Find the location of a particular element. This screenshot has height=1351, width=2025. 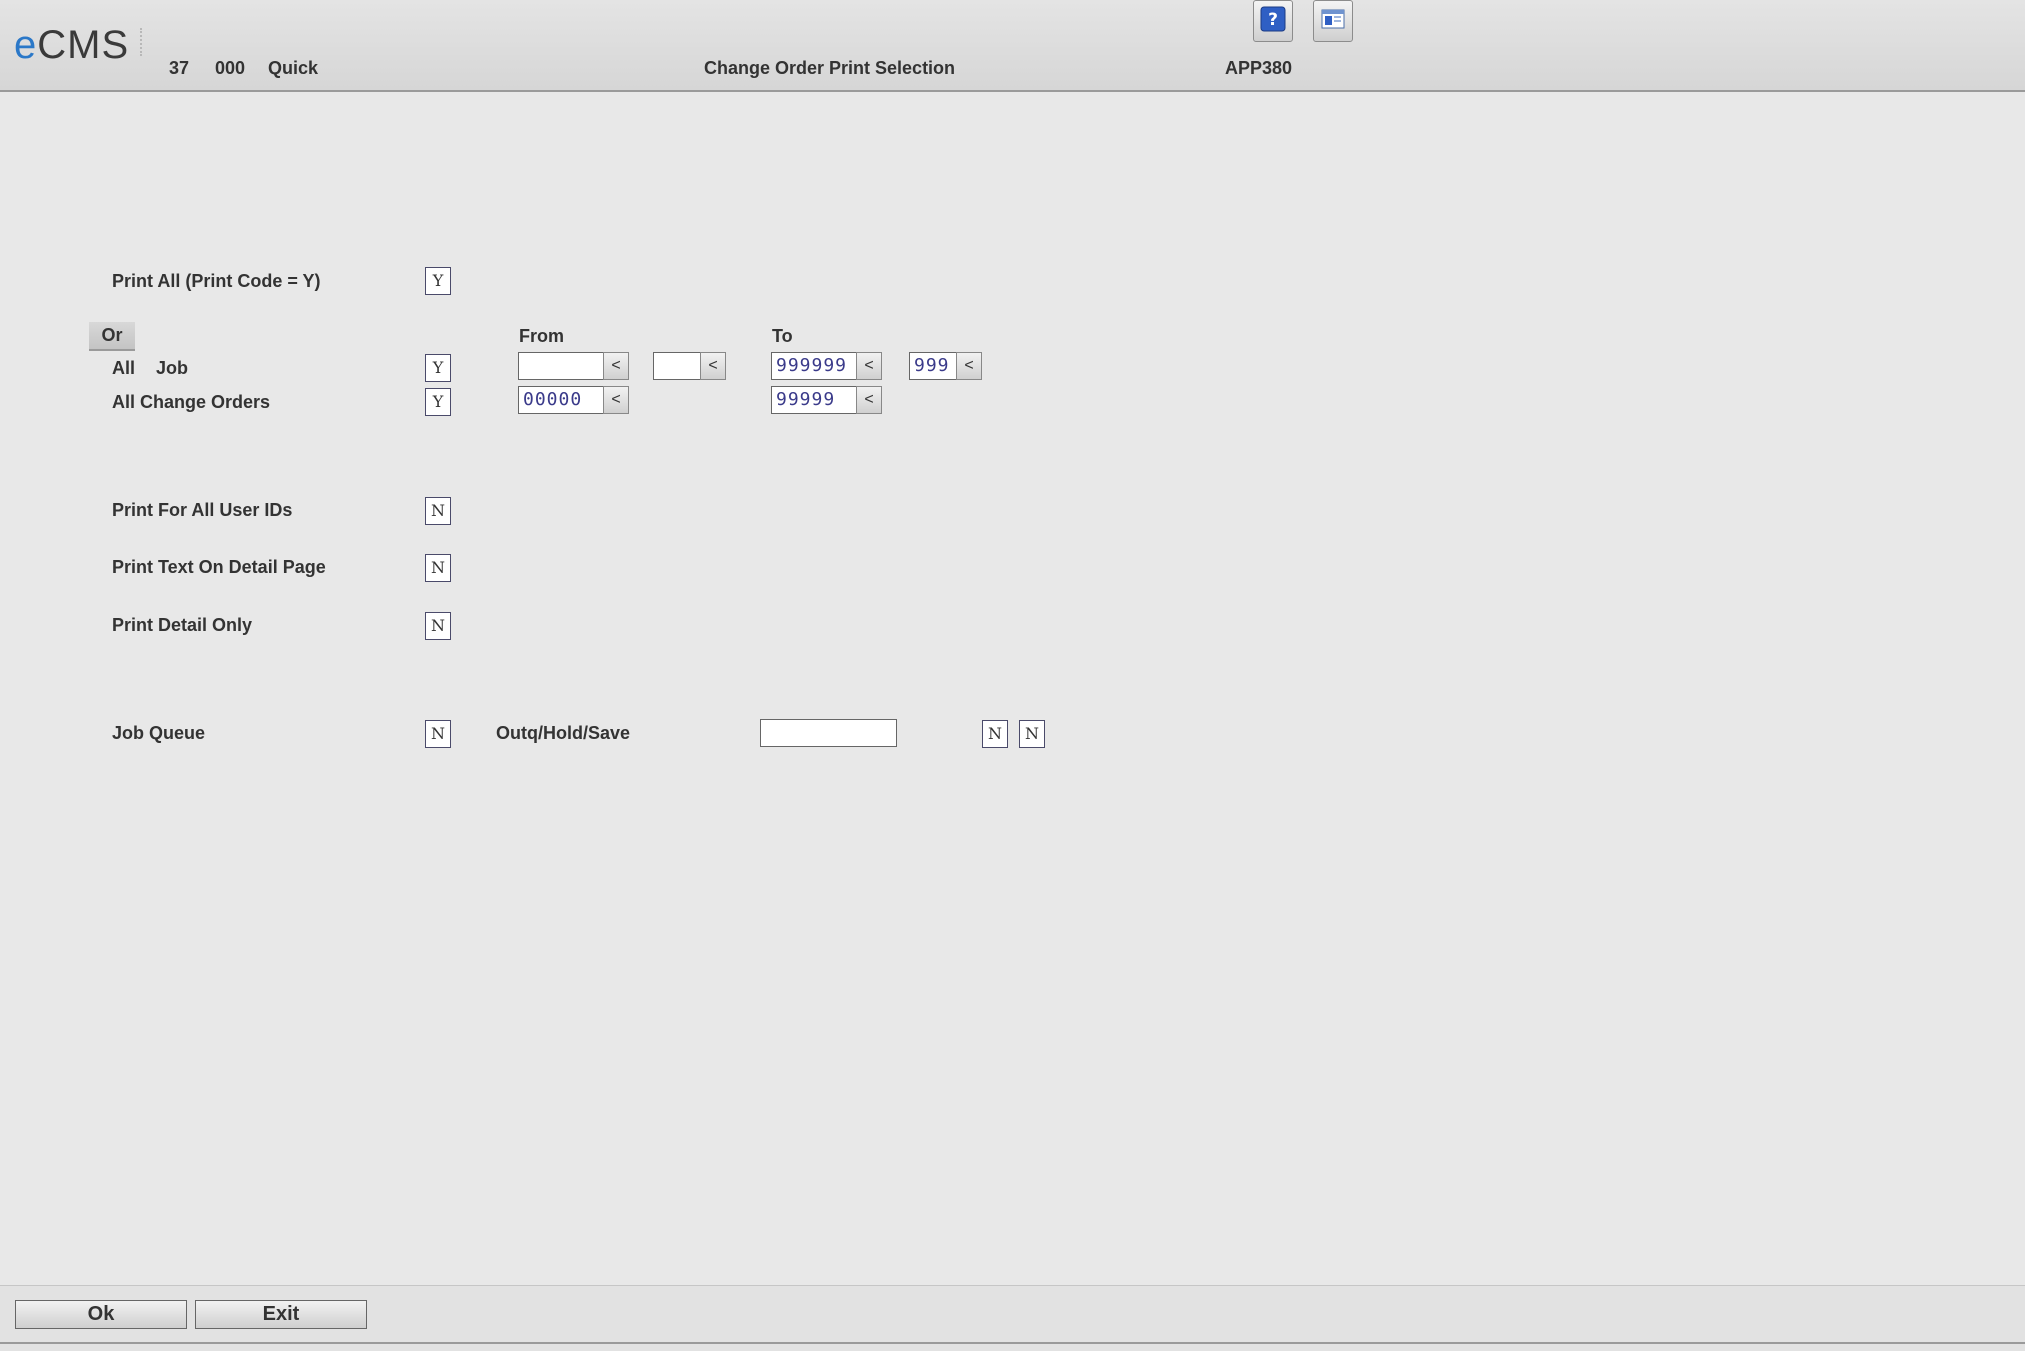

job-to-input: 999999 is located at coordinates (814, 366).